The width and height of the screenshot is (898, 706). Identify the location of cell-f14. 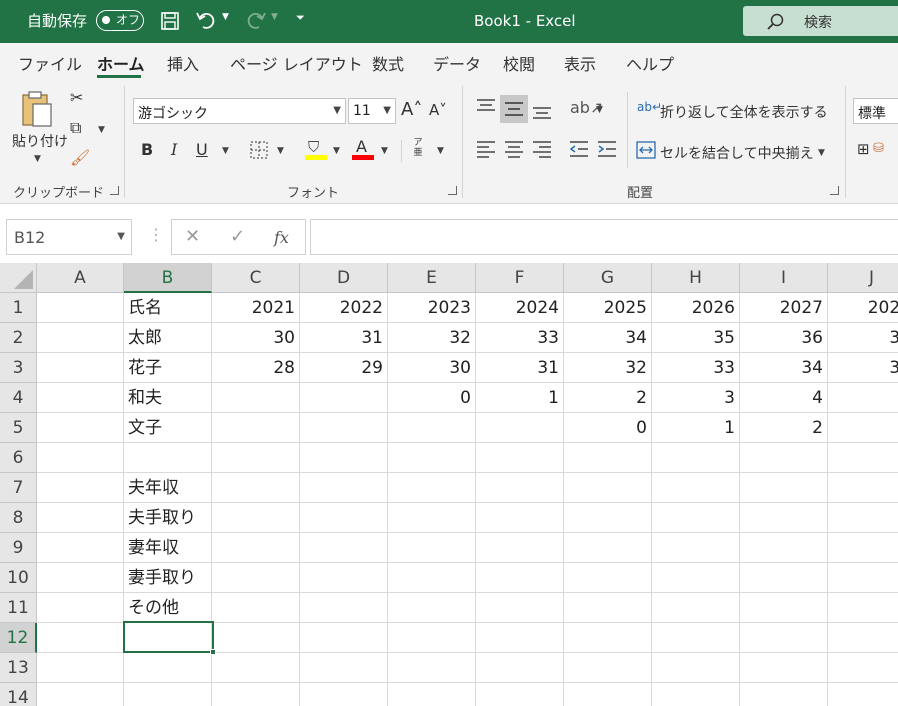
(520, 694).